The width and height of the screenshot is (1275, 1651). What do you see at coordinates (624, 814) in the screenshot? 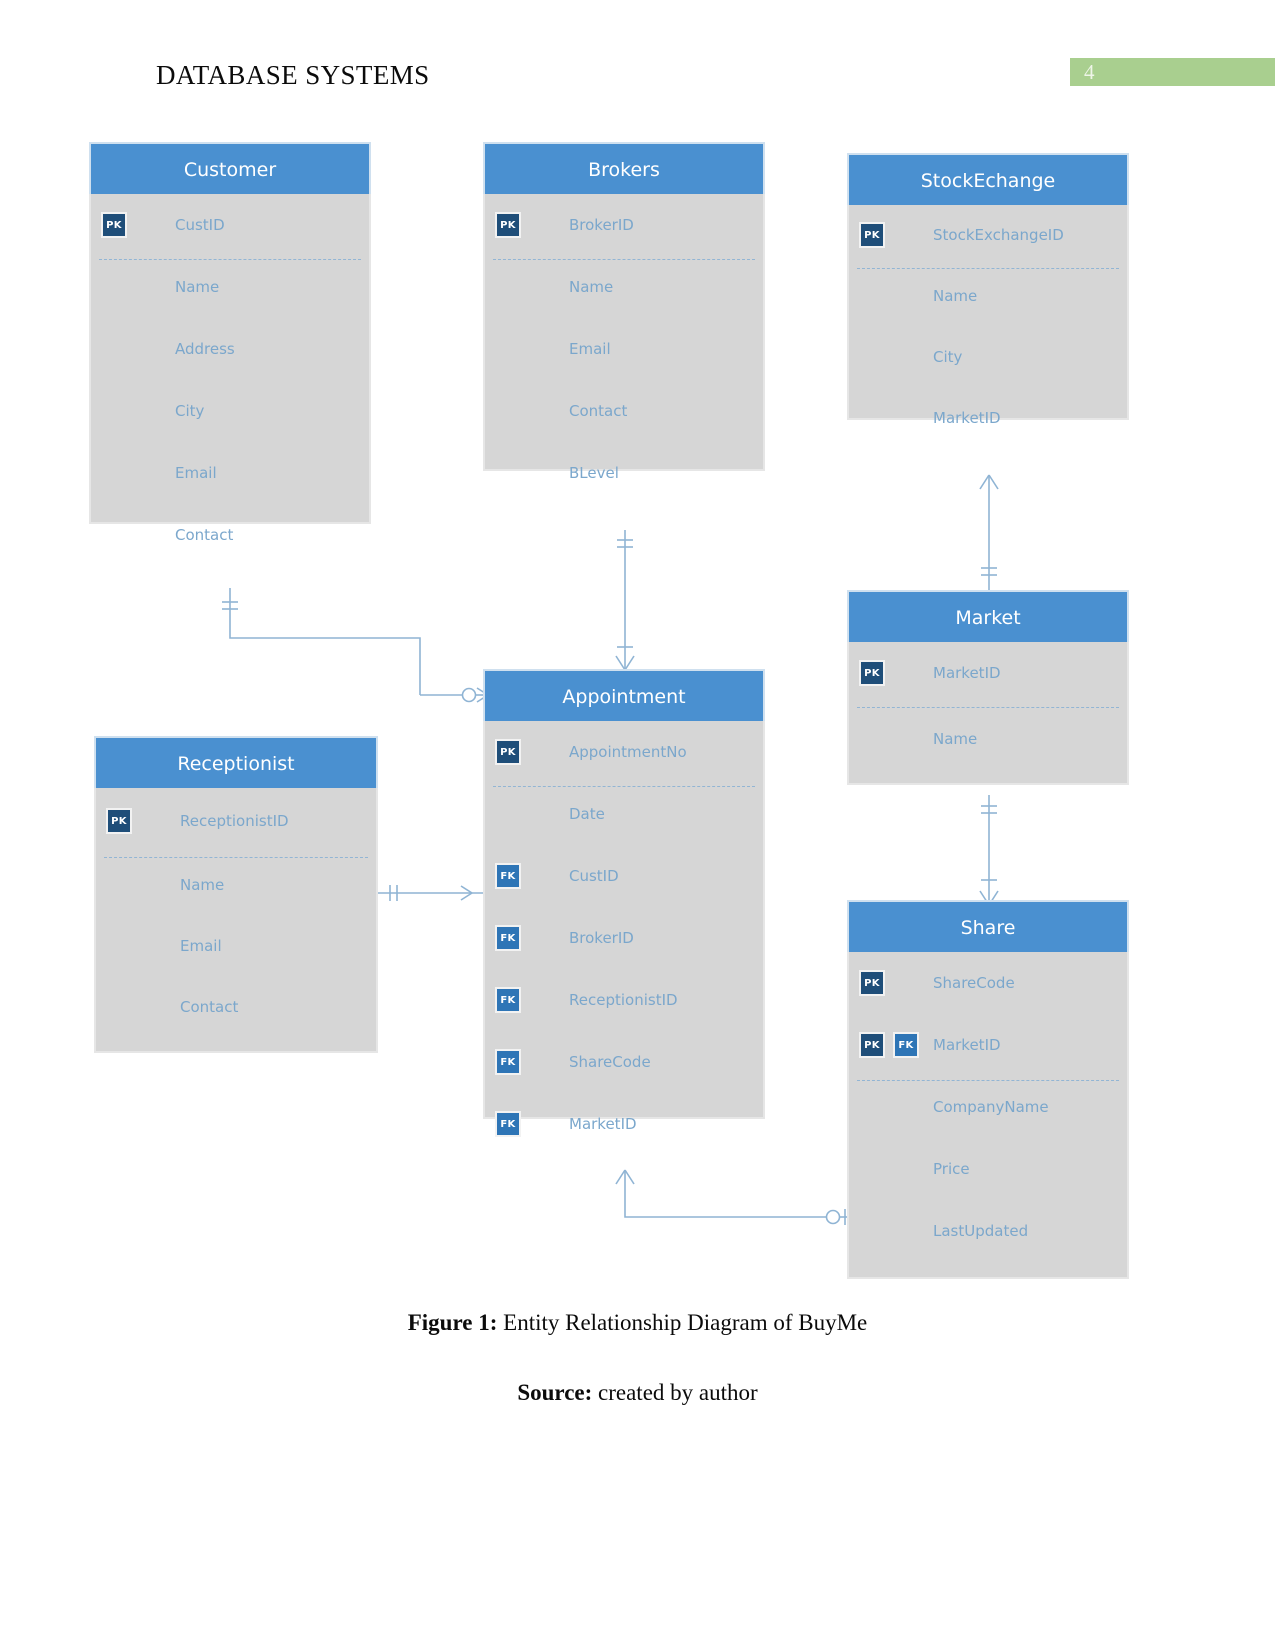
I see `attribute-row: Date` at bounding box center [624, 814].